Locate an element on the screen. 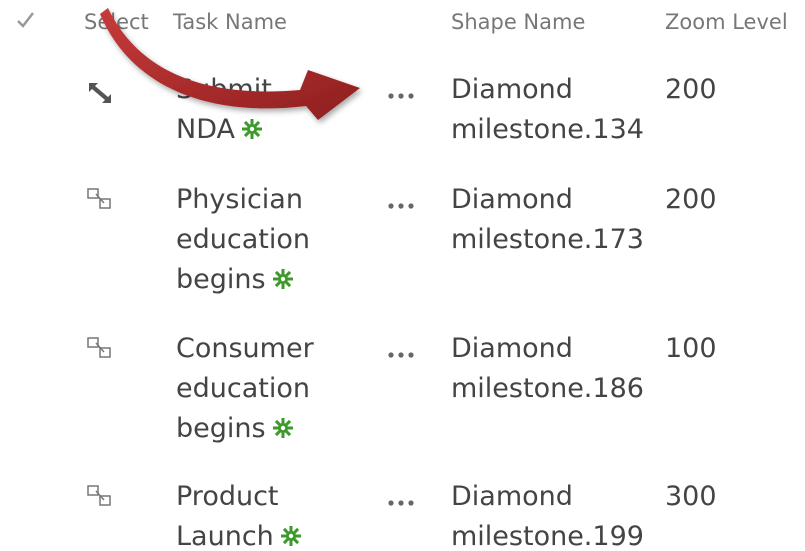 This screenshot has width=805, height=551. zoom-level-cell: 300 is located at coordinates (691, 496).